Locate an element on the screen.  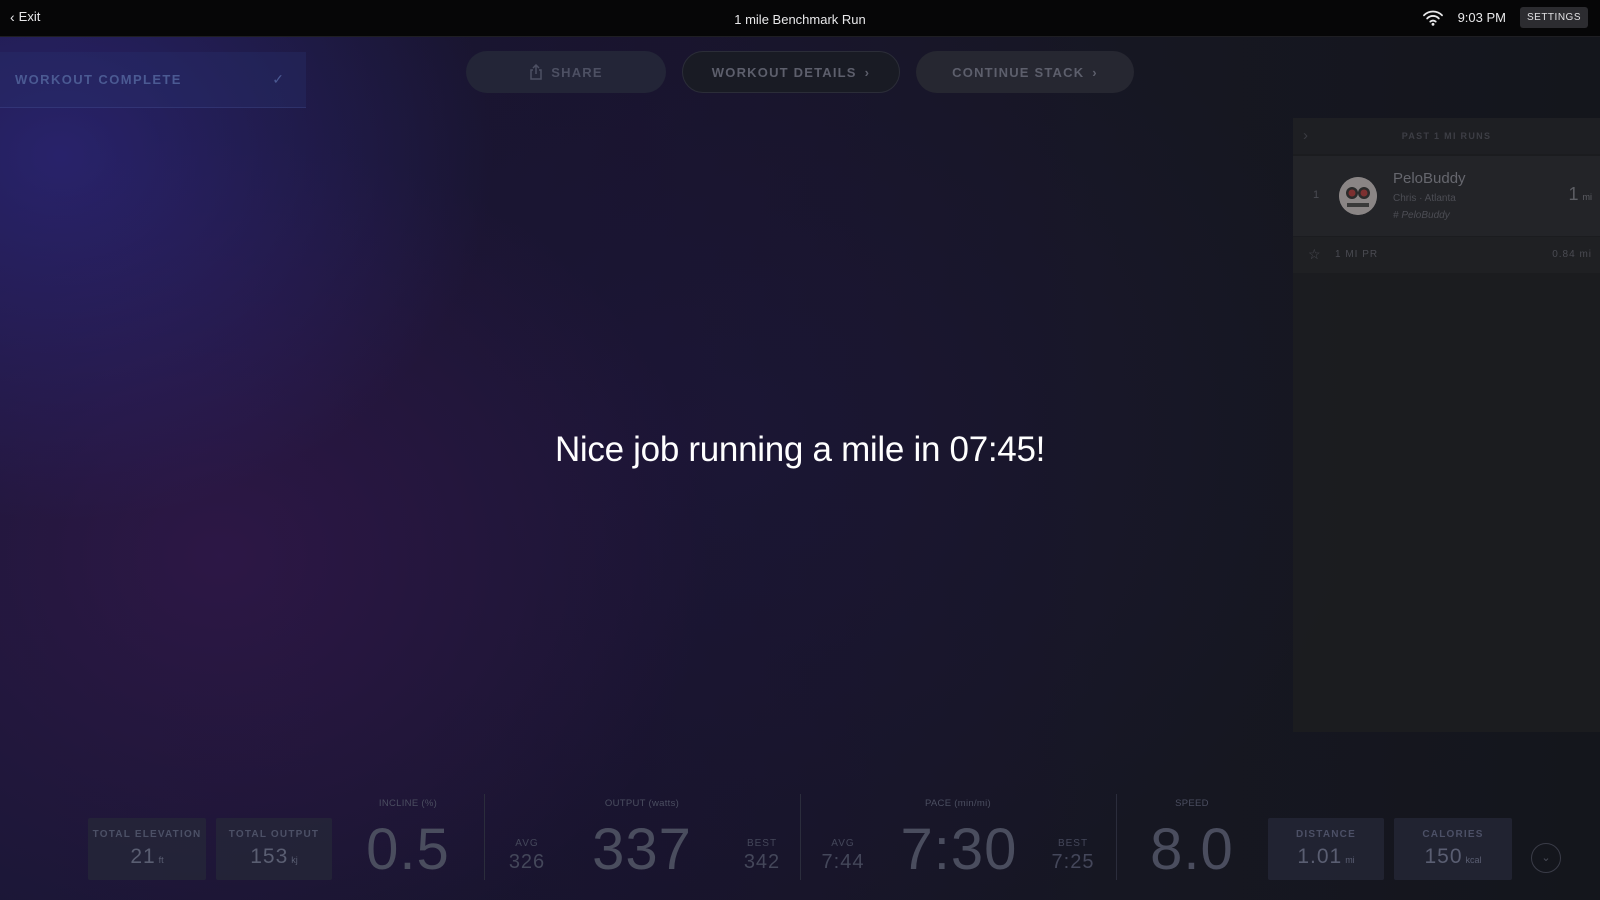
avatar is located at coordinates (1358, 196).